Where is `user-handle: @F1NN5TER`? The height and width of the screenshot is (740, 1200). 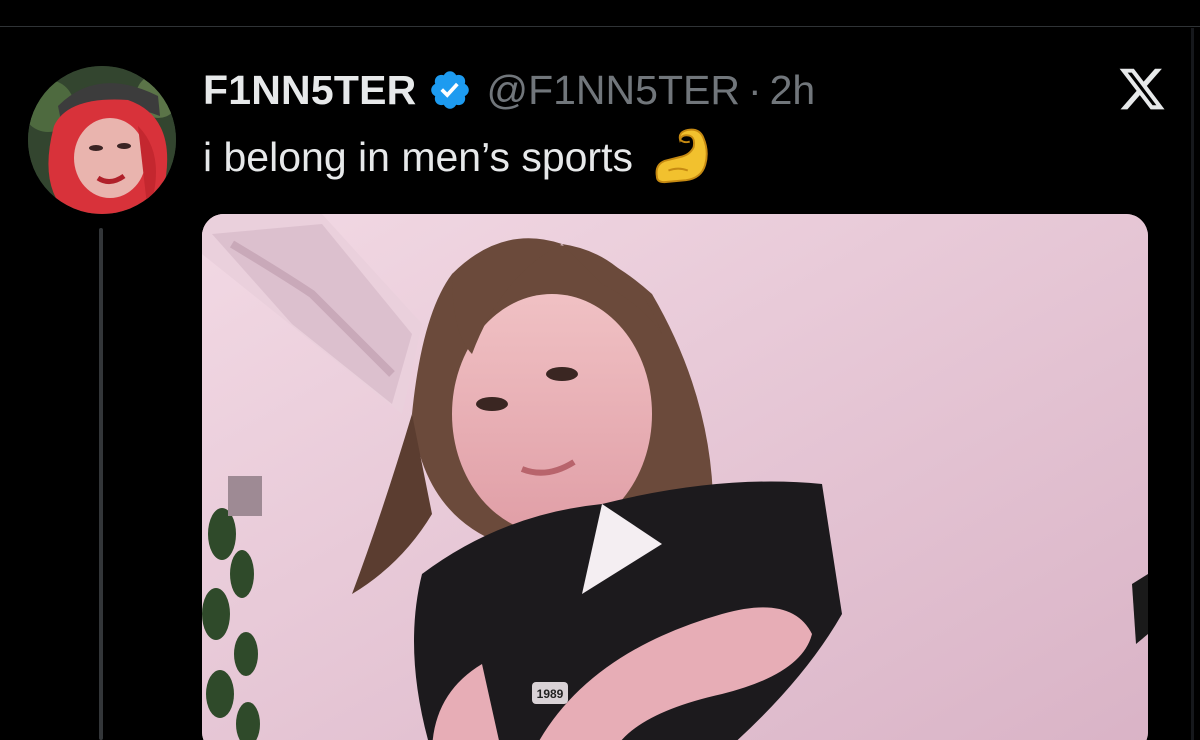
user-handle: @F1NN5TER is located at coordinates (613, 90).